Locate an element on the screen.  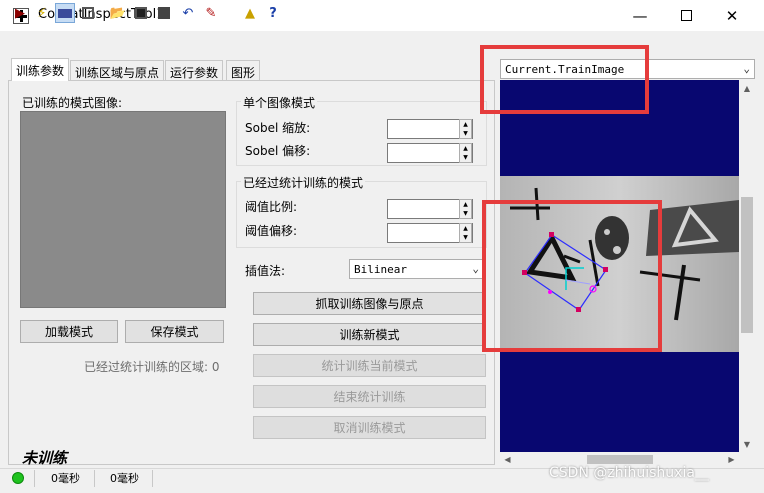
close-icon: ✕ is located at coordinates (732, 15).